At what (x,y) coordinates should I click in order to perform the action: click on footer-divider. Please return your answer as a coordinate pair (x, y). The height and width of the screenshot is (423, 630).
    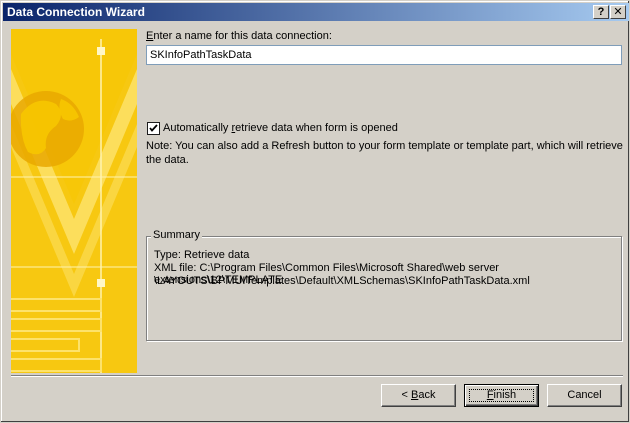
    Looking at the image, I should click on (317, 376).